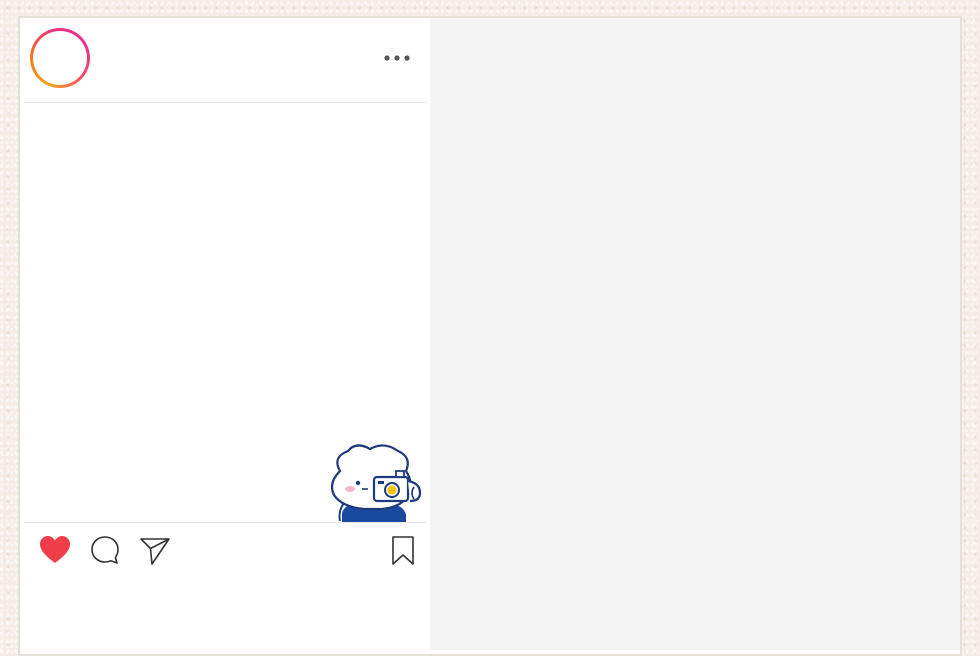 The width and height of the screenshot is (980, 656). I want to click on comment-button, so click(105, 550).